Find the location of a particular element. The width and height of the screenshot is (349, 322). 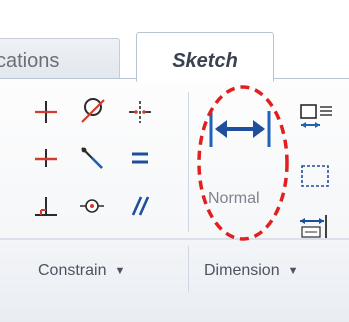

reference-dimension-icon is located at coordinates (316, 176).